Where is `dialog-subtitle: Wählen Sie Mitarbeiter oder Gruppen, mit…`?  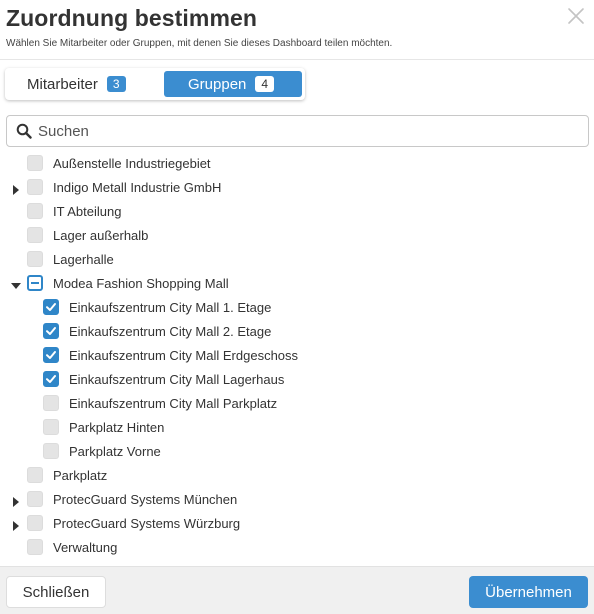 dialog-subtitle: Wählen Sie Mitarbeiter oder Gruppen, mit… is located at coordinates (199, 43).